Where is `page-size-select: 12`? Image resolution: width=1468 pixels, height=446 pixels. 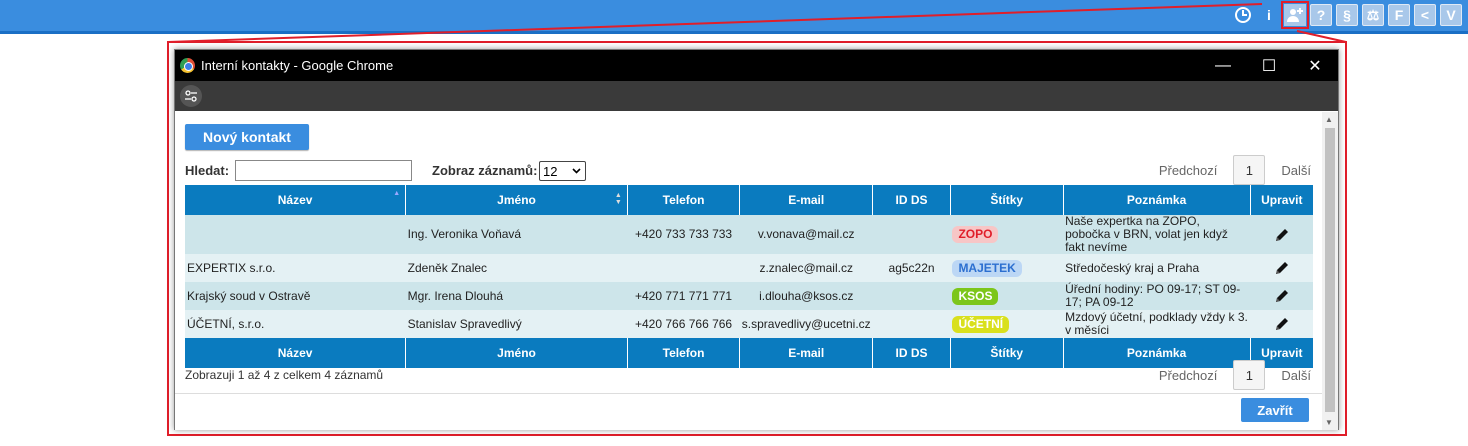 page-size-select: 12 is located at coordinates (562, 171).